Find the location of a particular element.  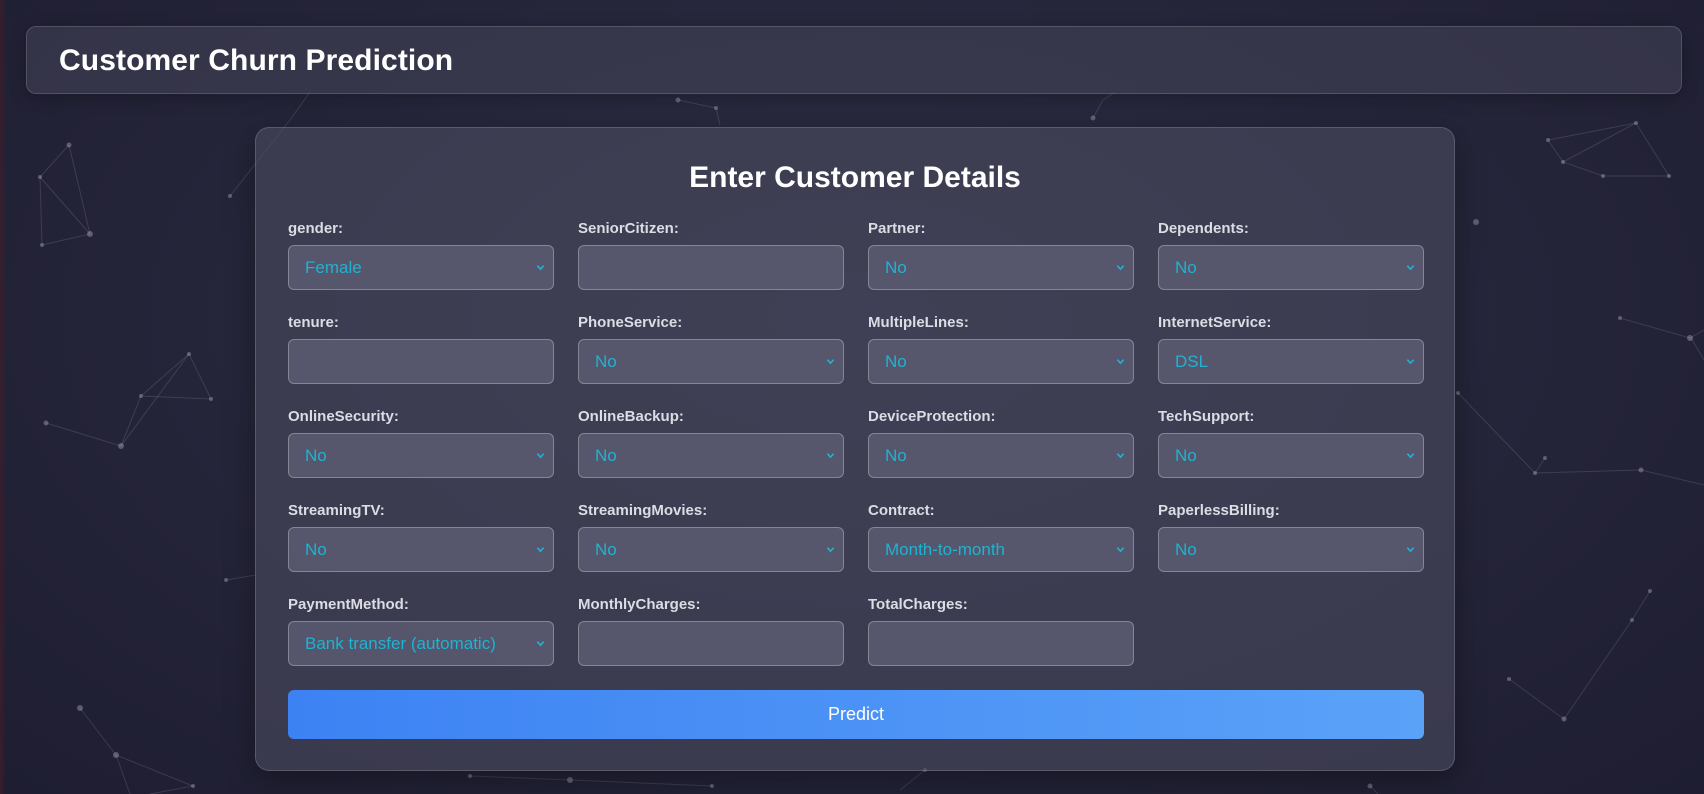

multiple-lines-select: No is located at coordinates (1001, 361).